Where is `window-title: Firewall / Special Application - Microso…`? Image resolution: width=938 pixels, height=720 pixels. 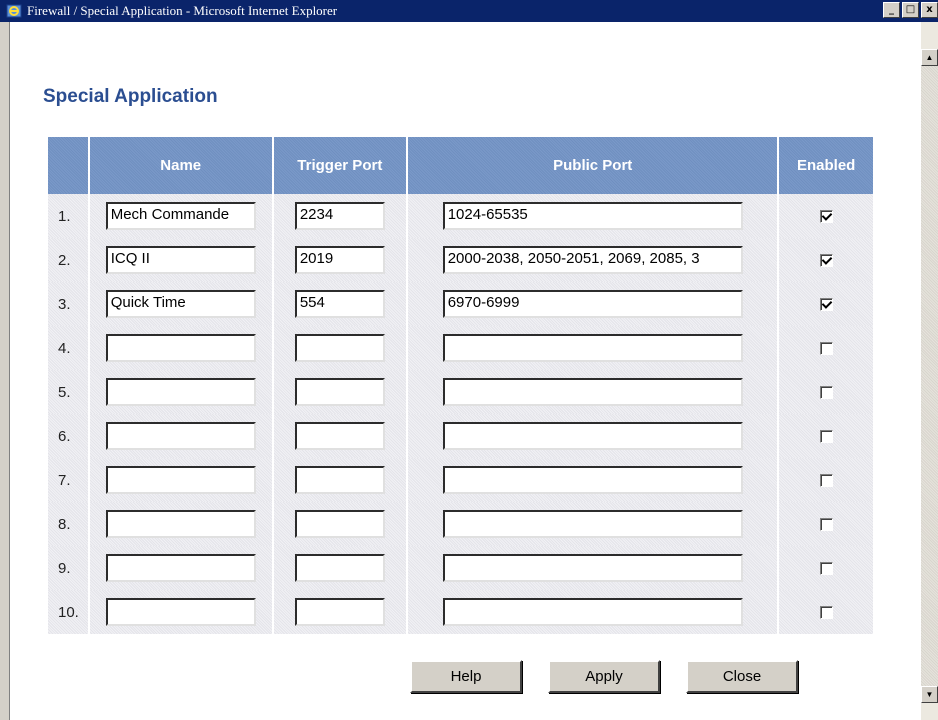
window-title: Firewall / Special Application - Microso… is located at coordinates (182, 10).